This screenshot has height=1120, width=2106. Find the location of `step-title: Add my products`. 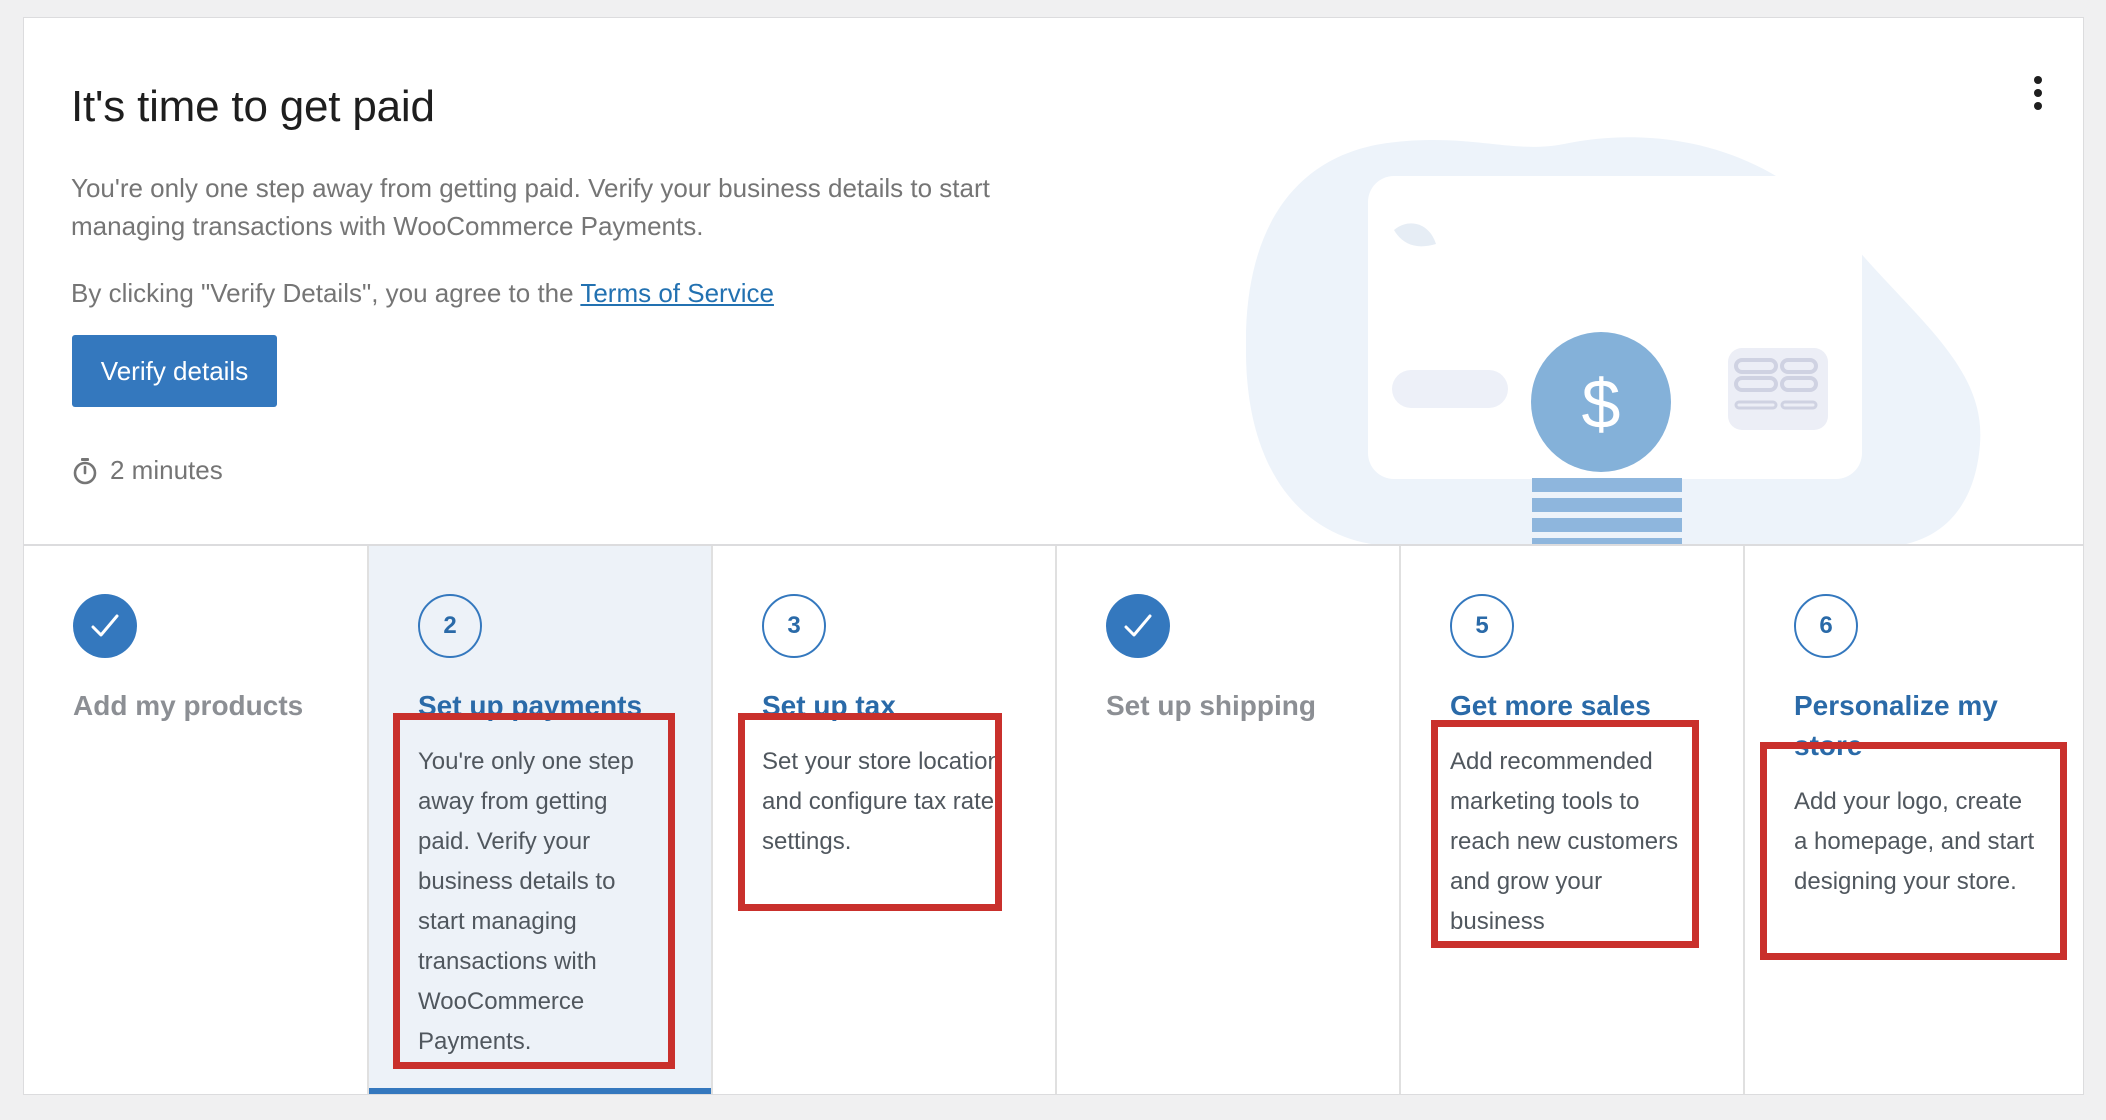

step-title: Add my products is located at coordinates (188, 705).